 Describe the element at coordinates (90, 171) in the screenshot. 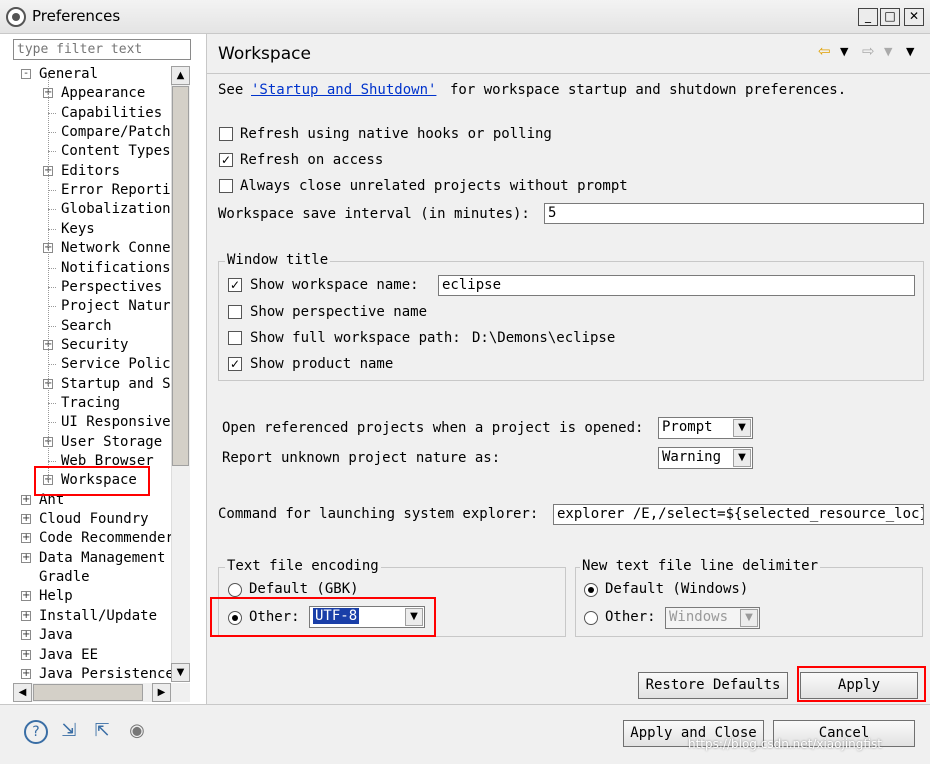

I see `tree-item: Editors` at that location.